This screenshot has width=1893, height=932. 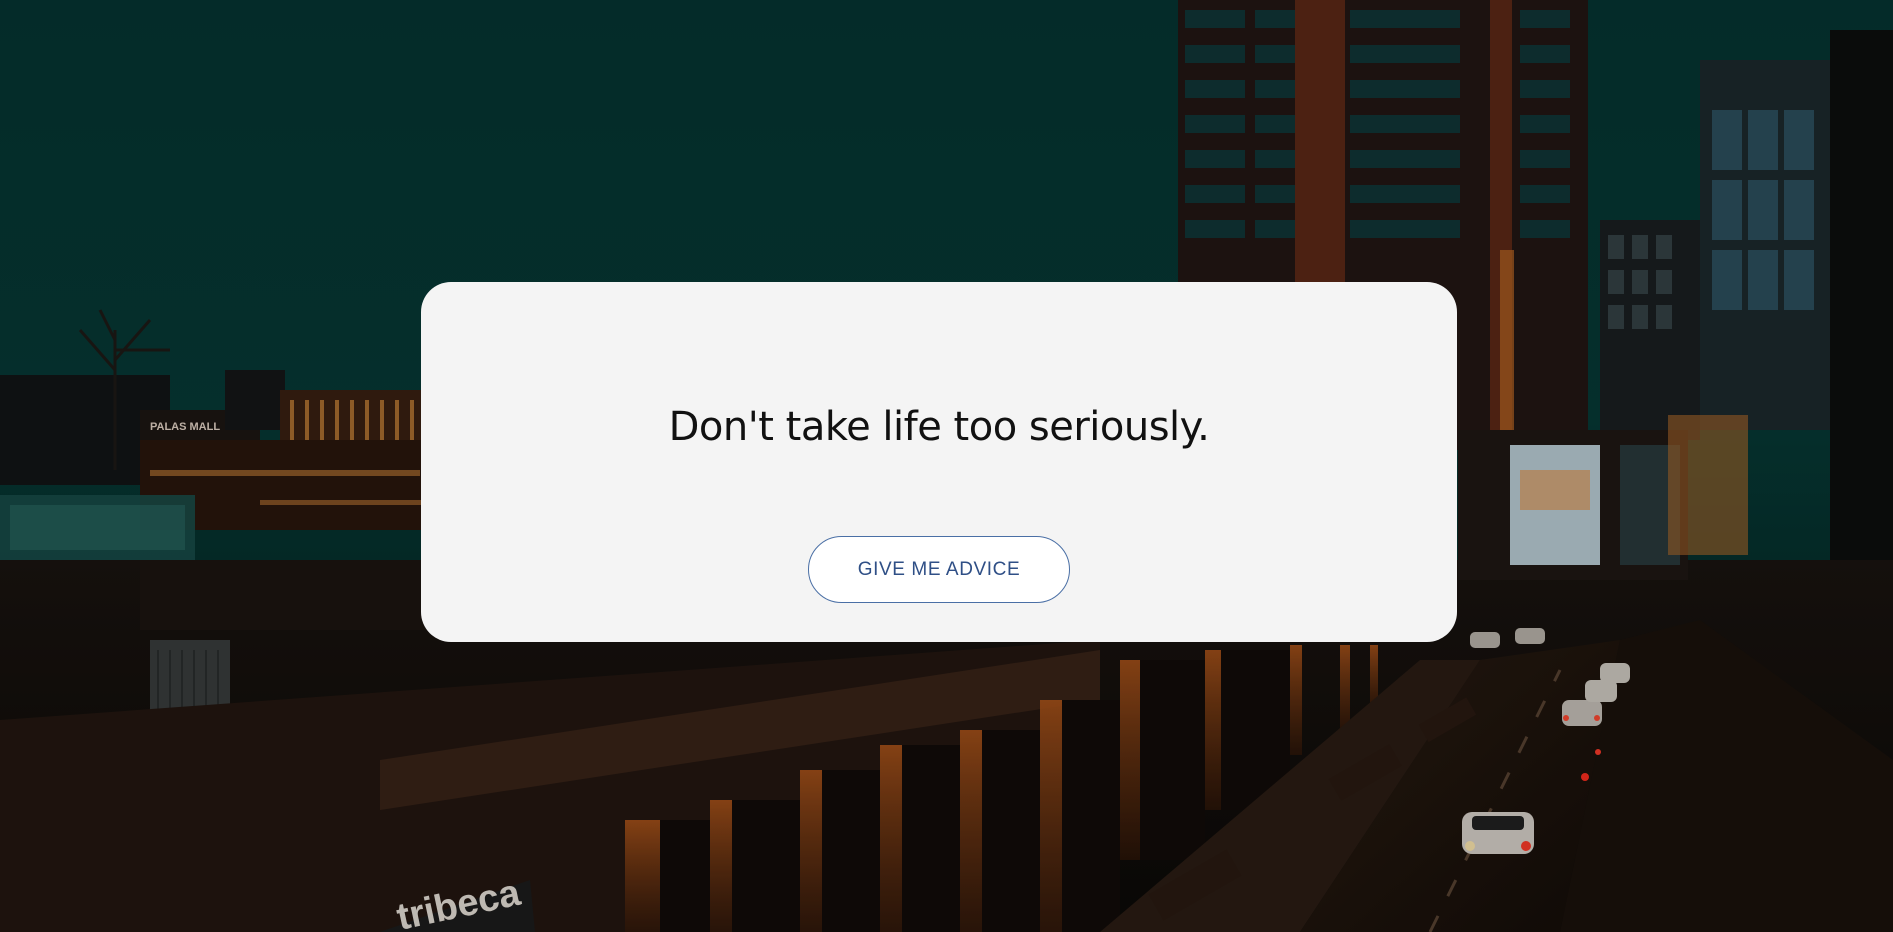 I want to click on give-me-advice-button: GIVE ME ADVICE, so click(x=939, y=569).